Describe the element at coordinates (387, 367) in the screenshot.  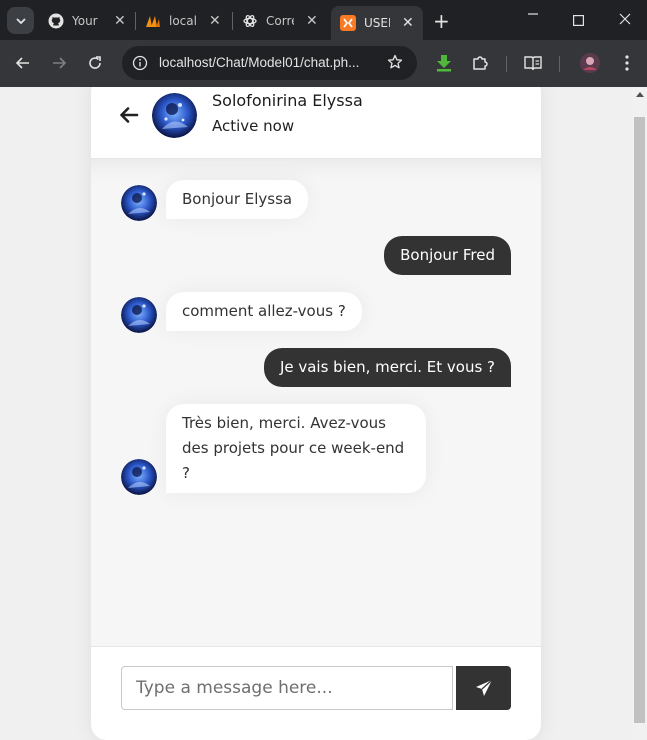
I see `message-bubble-outgoing: Je vais bien, merci. Et vous ?` at that location.